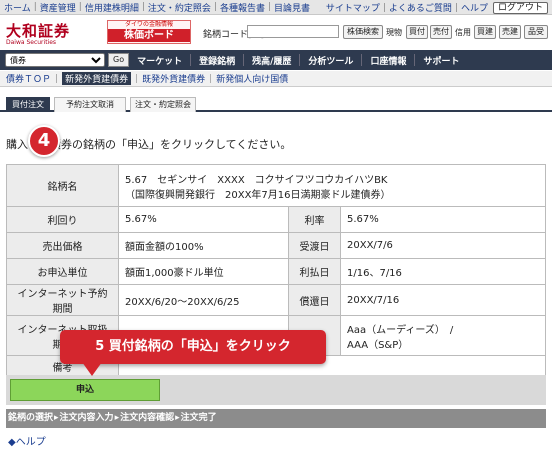 The width and height of the screenshot is (552, 458). I want to click on nav-item-market: マーケット, so click(159, 60).